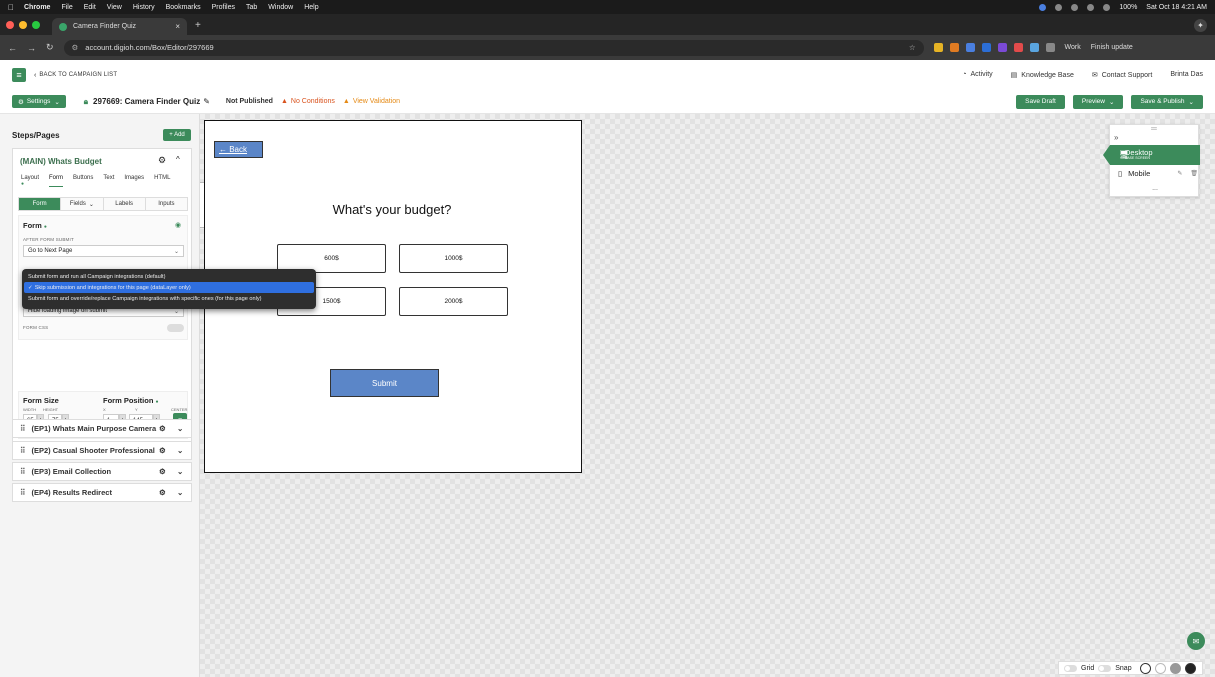  What do you see at coordinates (1098, 101) in the screenshot?
I see `preview-button: Preview ⌄` at bounding box center [1098, 101].